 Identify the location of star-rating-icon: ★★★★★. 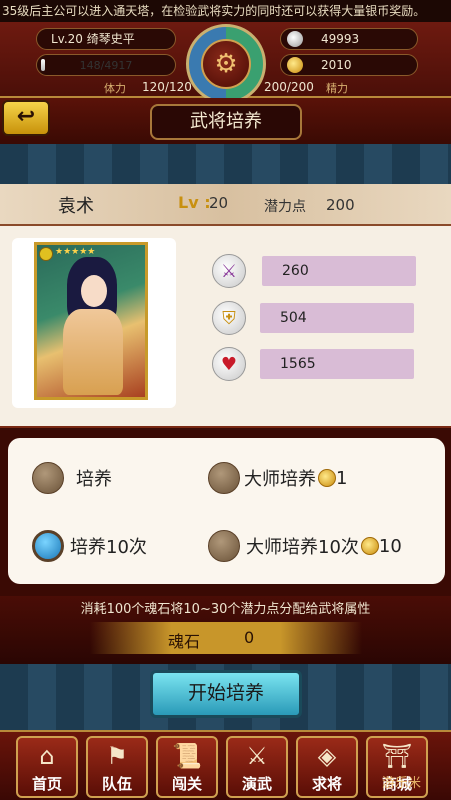
(75, 252).